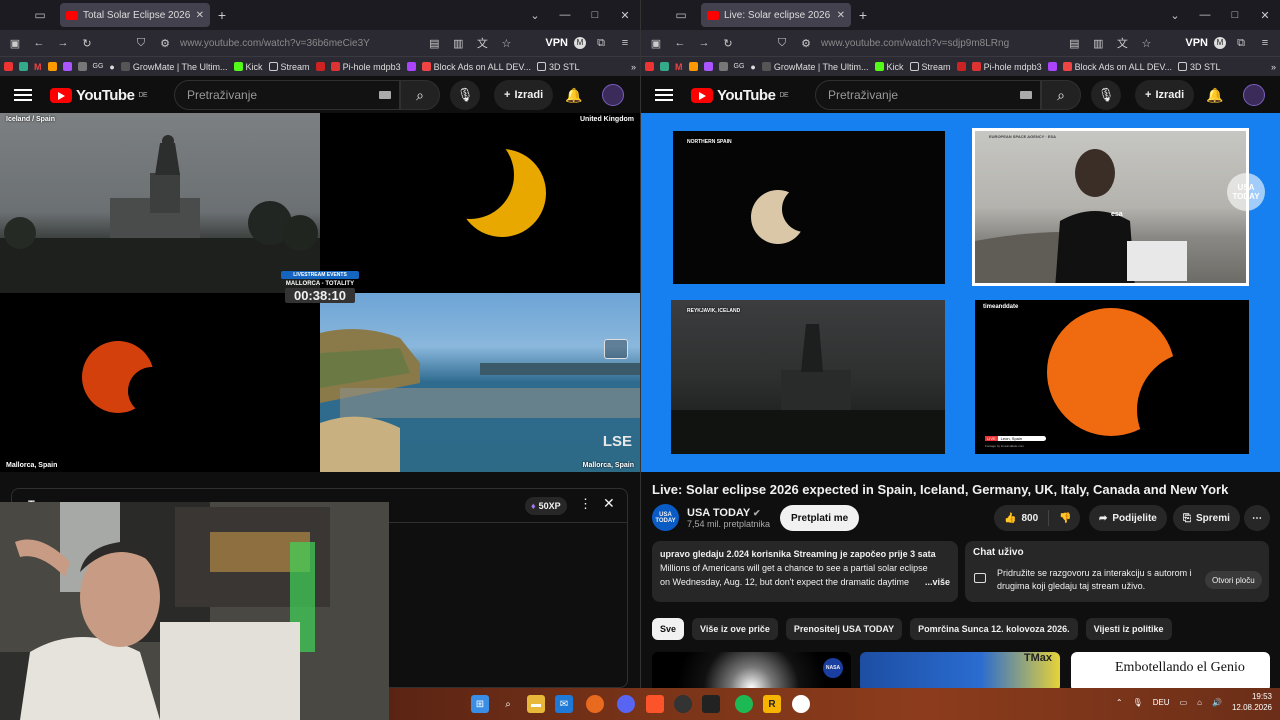 The height and width of the screenshot is (720, 1280). Describe the element at coordinates (665, 517) in the screenshot. I see `channel-avatar: USA TODAY` at that location.